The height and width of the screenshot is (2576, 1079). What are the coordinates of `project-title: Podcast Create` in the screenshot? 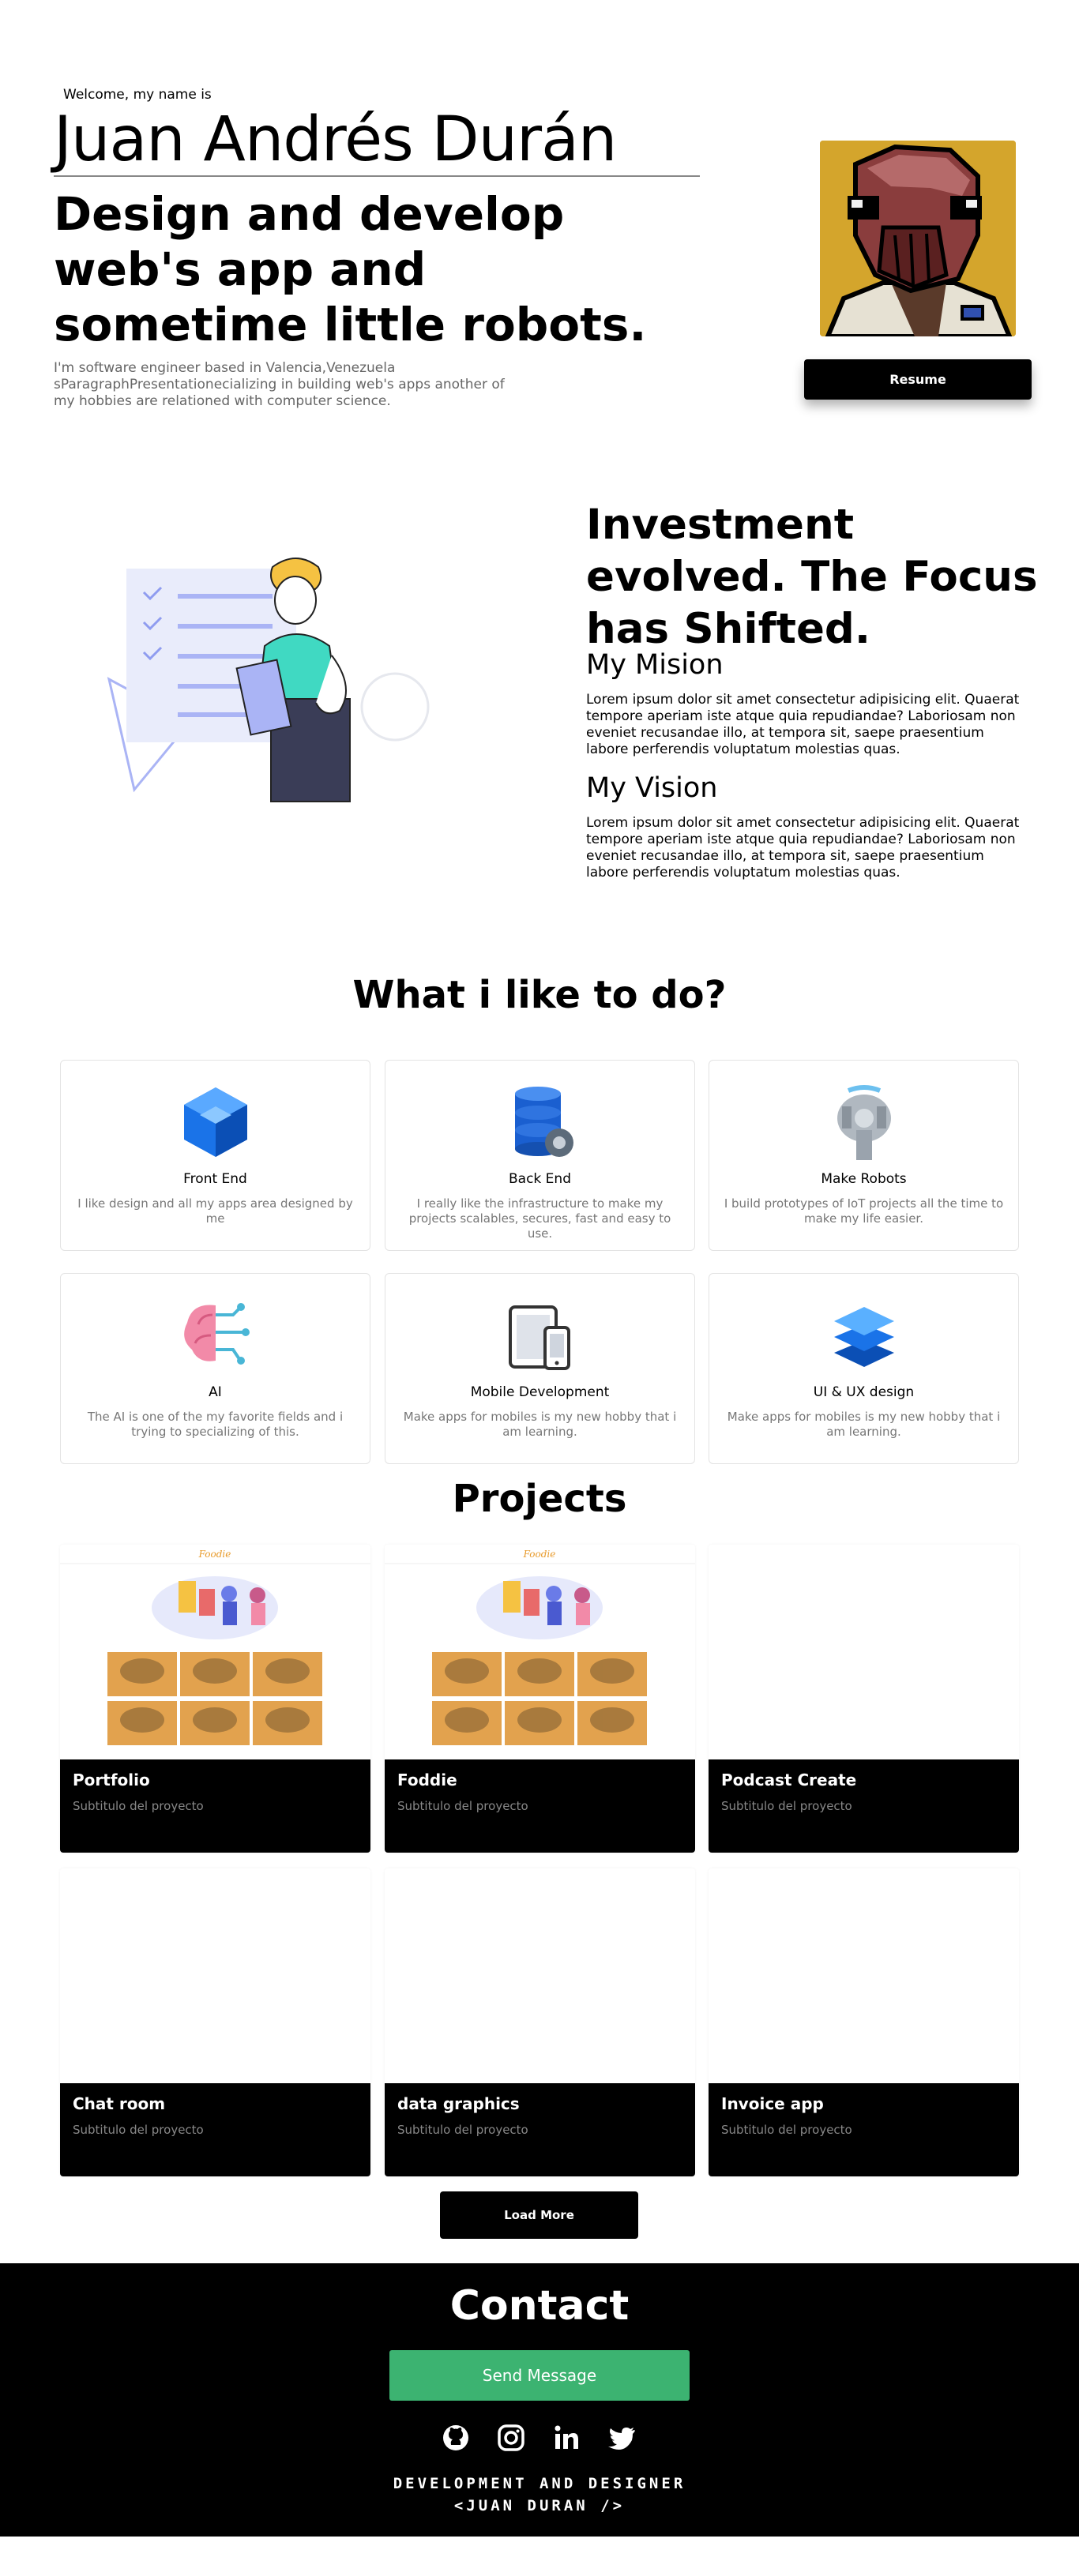 It's located at (789, 1780).